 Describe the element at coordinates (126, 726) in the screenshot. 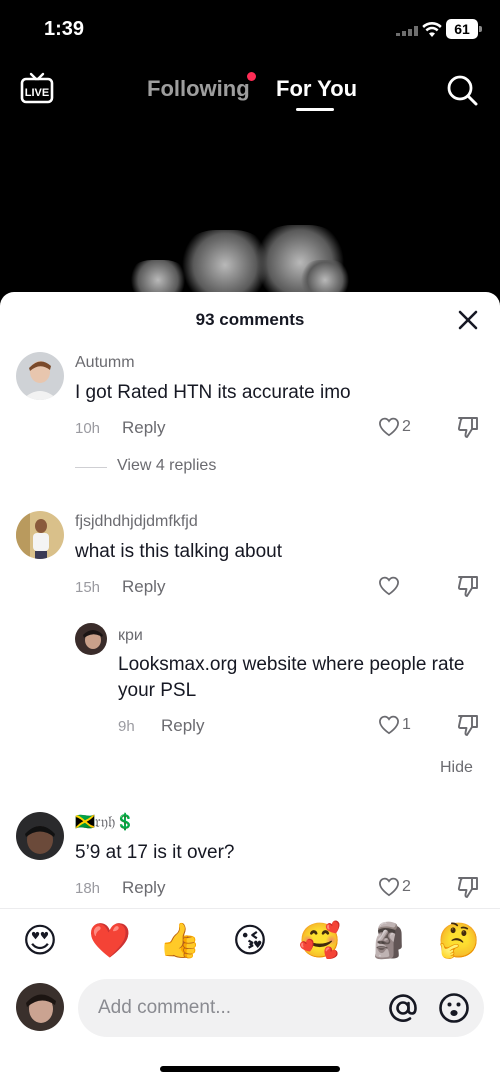

I see `comment-time: 9h` at that location.